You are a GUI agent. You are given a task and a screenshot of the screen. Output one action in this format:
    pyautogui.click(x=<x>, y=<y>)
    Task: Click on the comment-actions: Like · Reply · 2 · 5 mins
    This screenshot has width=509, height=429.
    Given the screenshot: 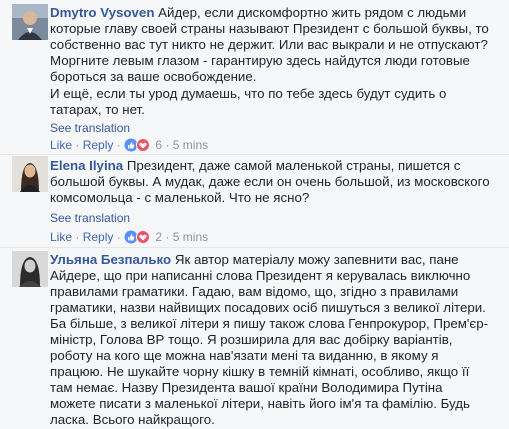 What is the action you would take?
    pyautogui.click(x=129, y=238)
    